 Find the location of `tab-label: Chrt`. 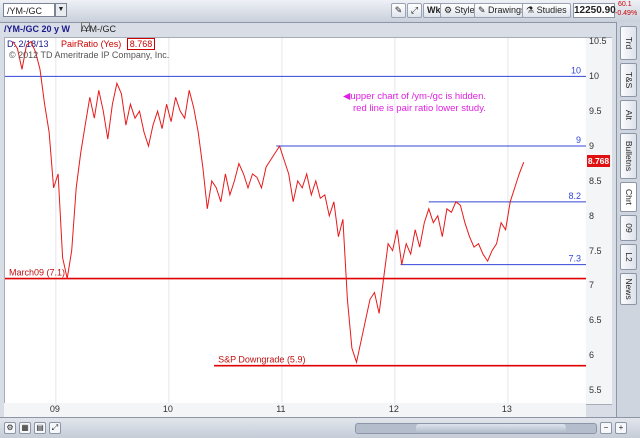

tab-label: Chrt is located at coordinates (628, 197).